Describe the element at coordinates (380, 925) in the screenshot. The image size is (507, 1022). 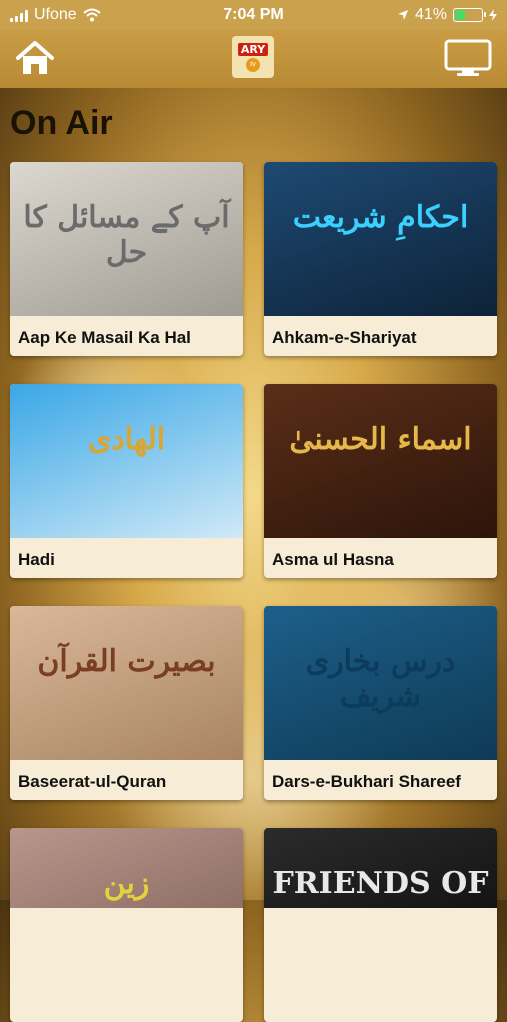
I see `program-card: FRIENDS OF` at that location.